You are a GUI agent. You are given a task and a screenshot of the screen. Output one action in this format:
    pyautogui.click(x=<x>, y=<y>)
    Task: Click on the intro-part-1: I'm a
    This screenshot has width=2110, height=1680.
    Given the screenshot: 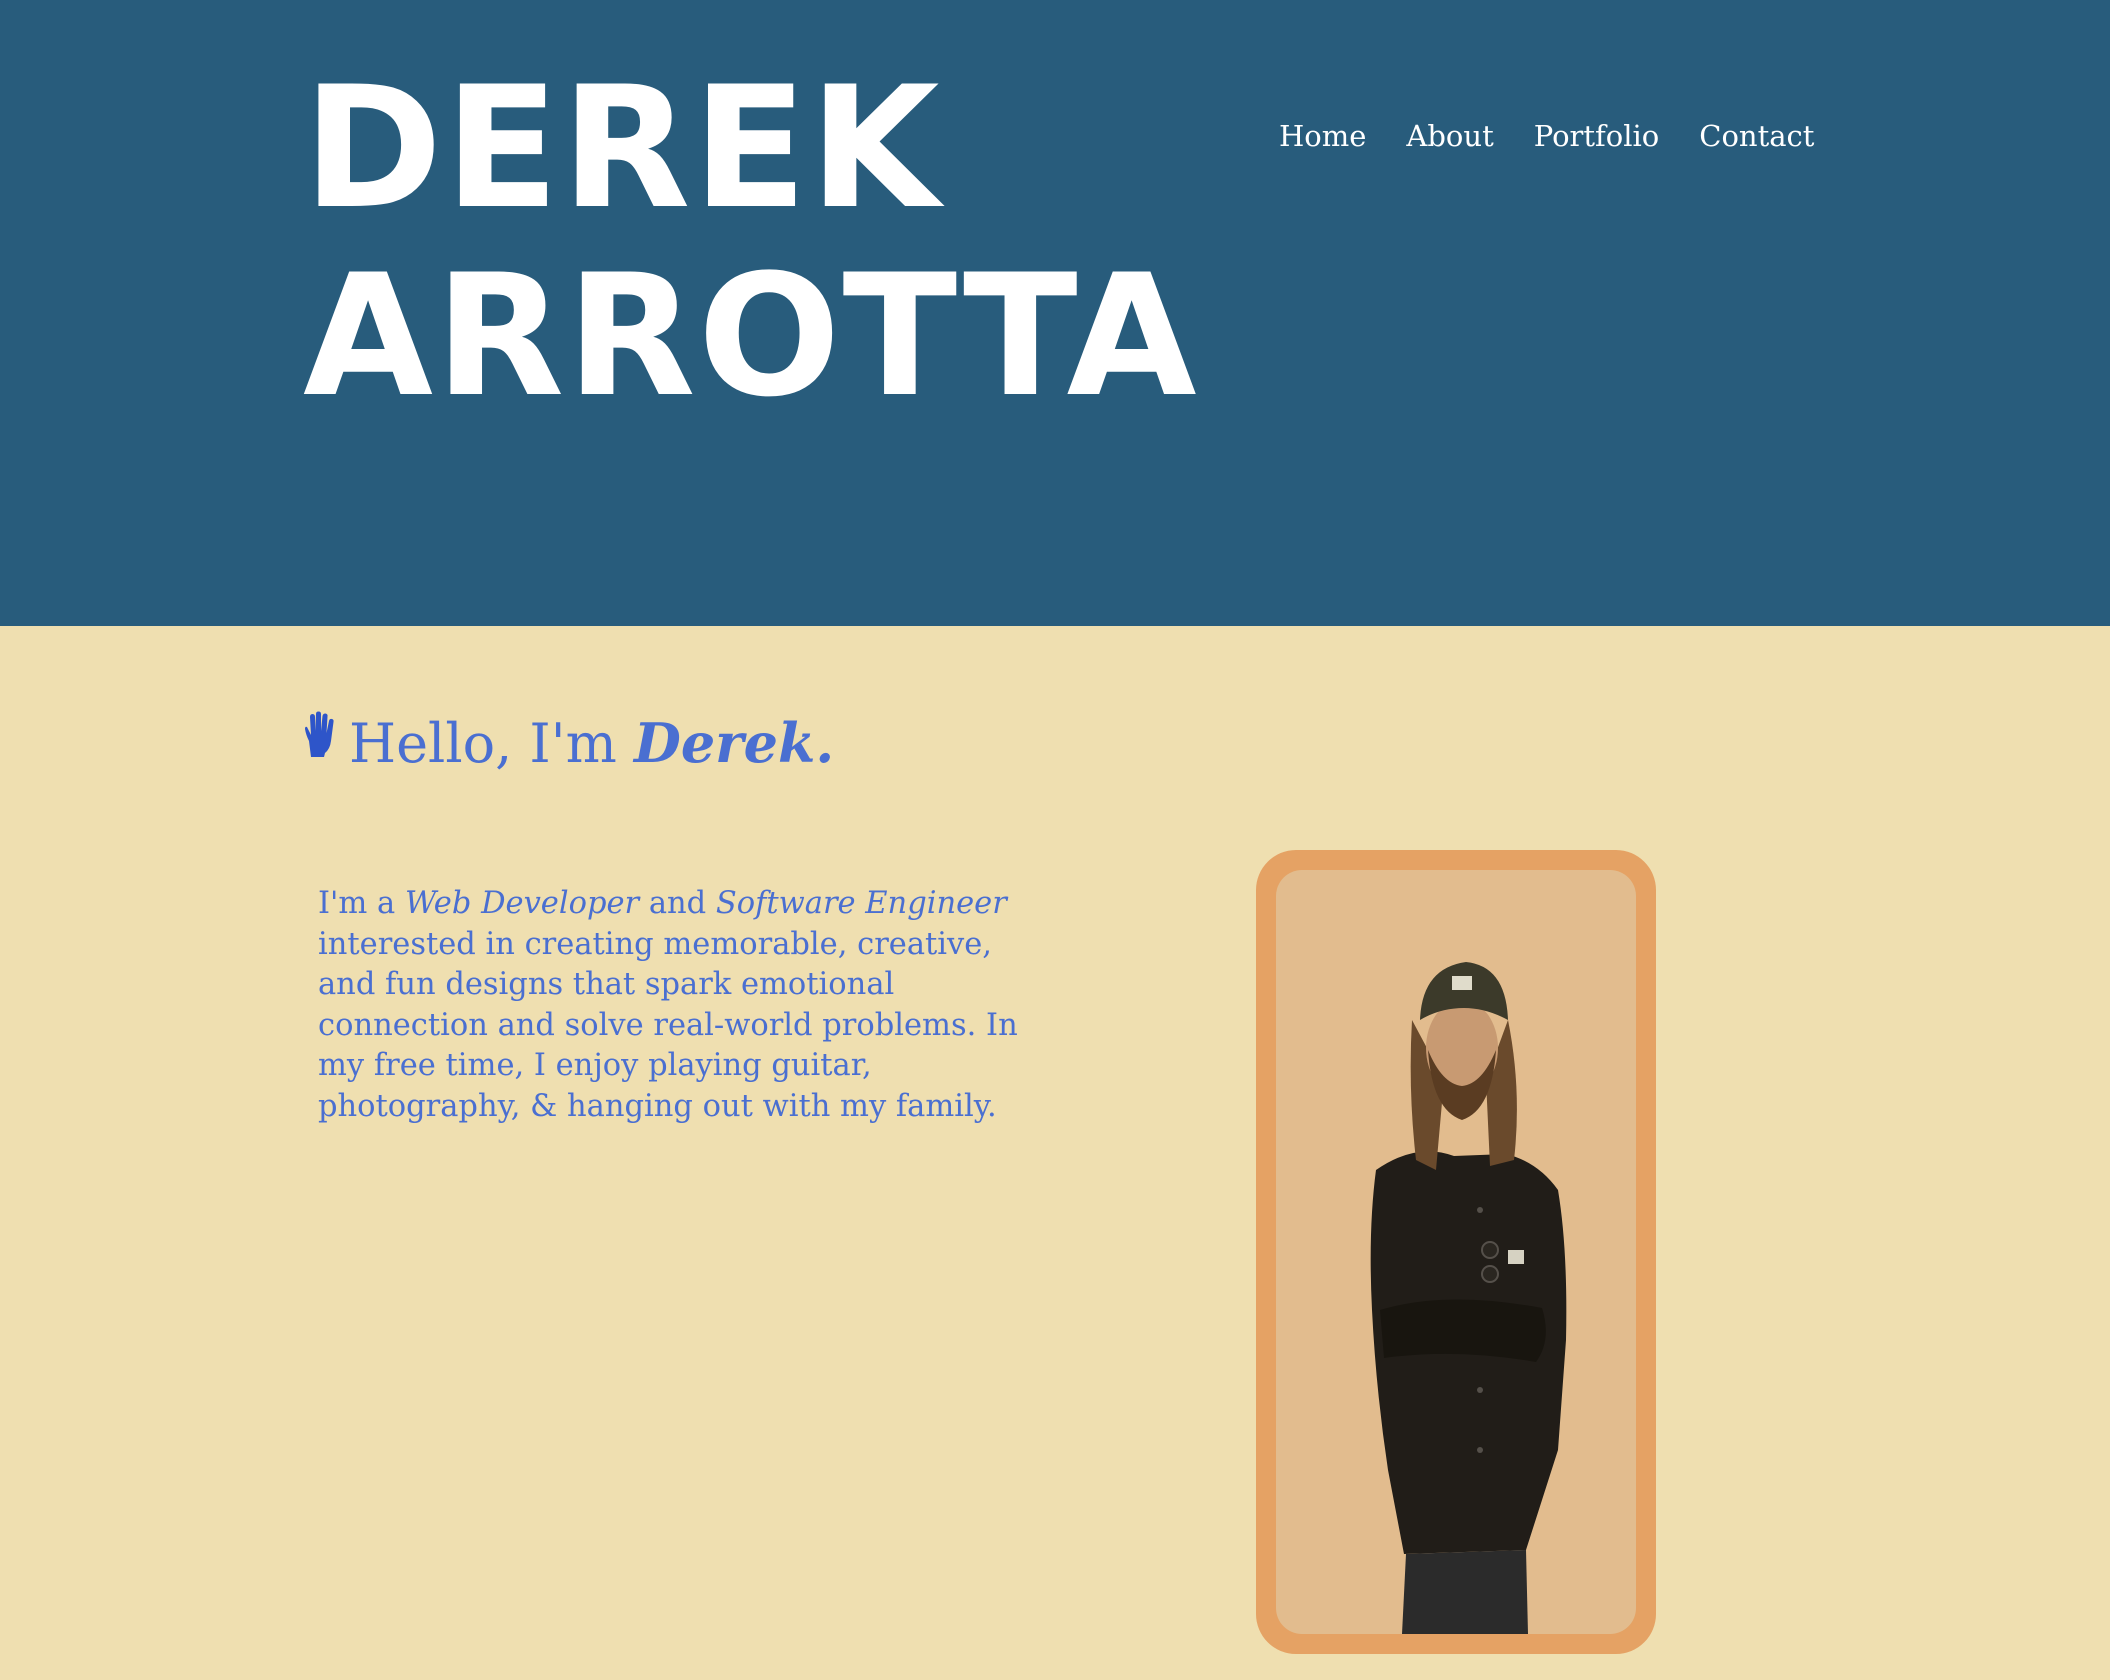 What is the action you would take?
    pyautogui.click(x=361, y=903)
    